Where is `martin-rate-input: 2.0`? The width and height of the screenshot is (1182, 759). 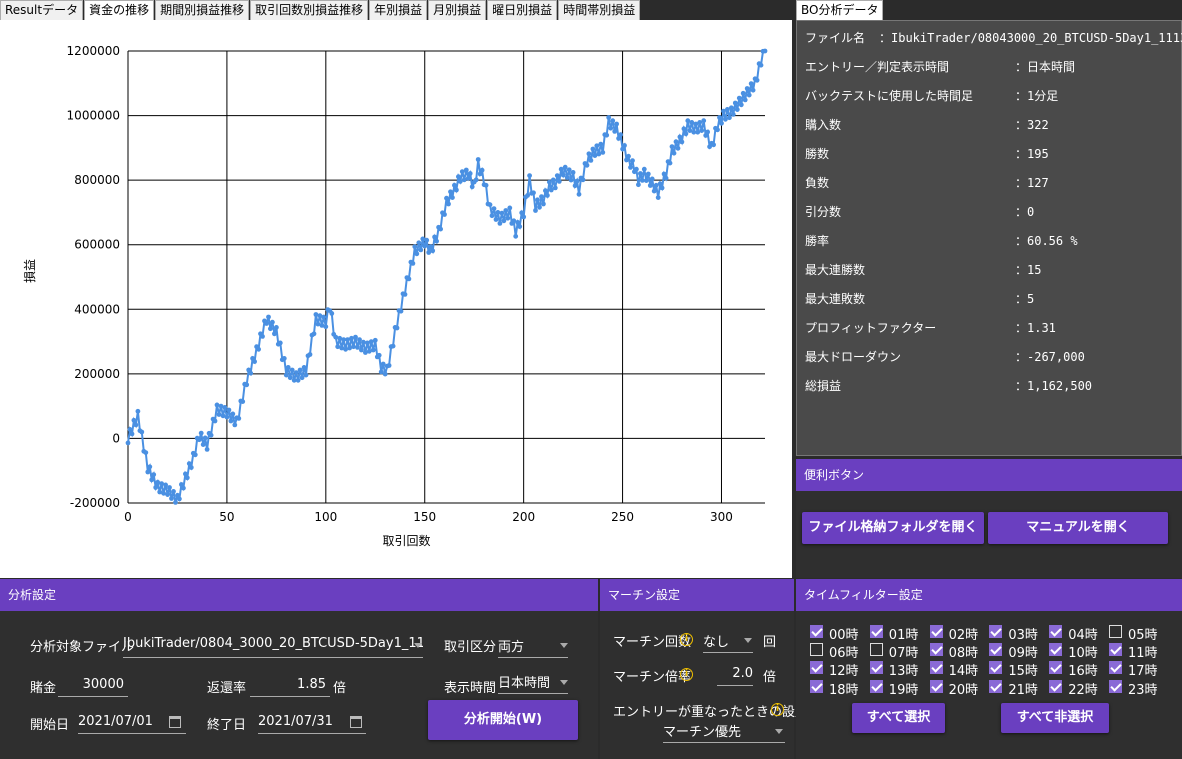 martin-rate-input: 2.0 is located at coordinates (735, 676).